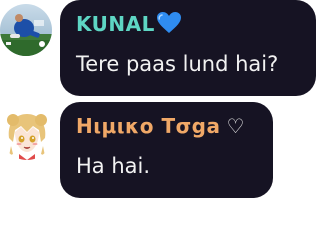 The image size is (320, 250). What do you see at coordinates (113, 166) in the screenshot?
I see `message-text: Ha hai.` at bounding box center [113, 166].